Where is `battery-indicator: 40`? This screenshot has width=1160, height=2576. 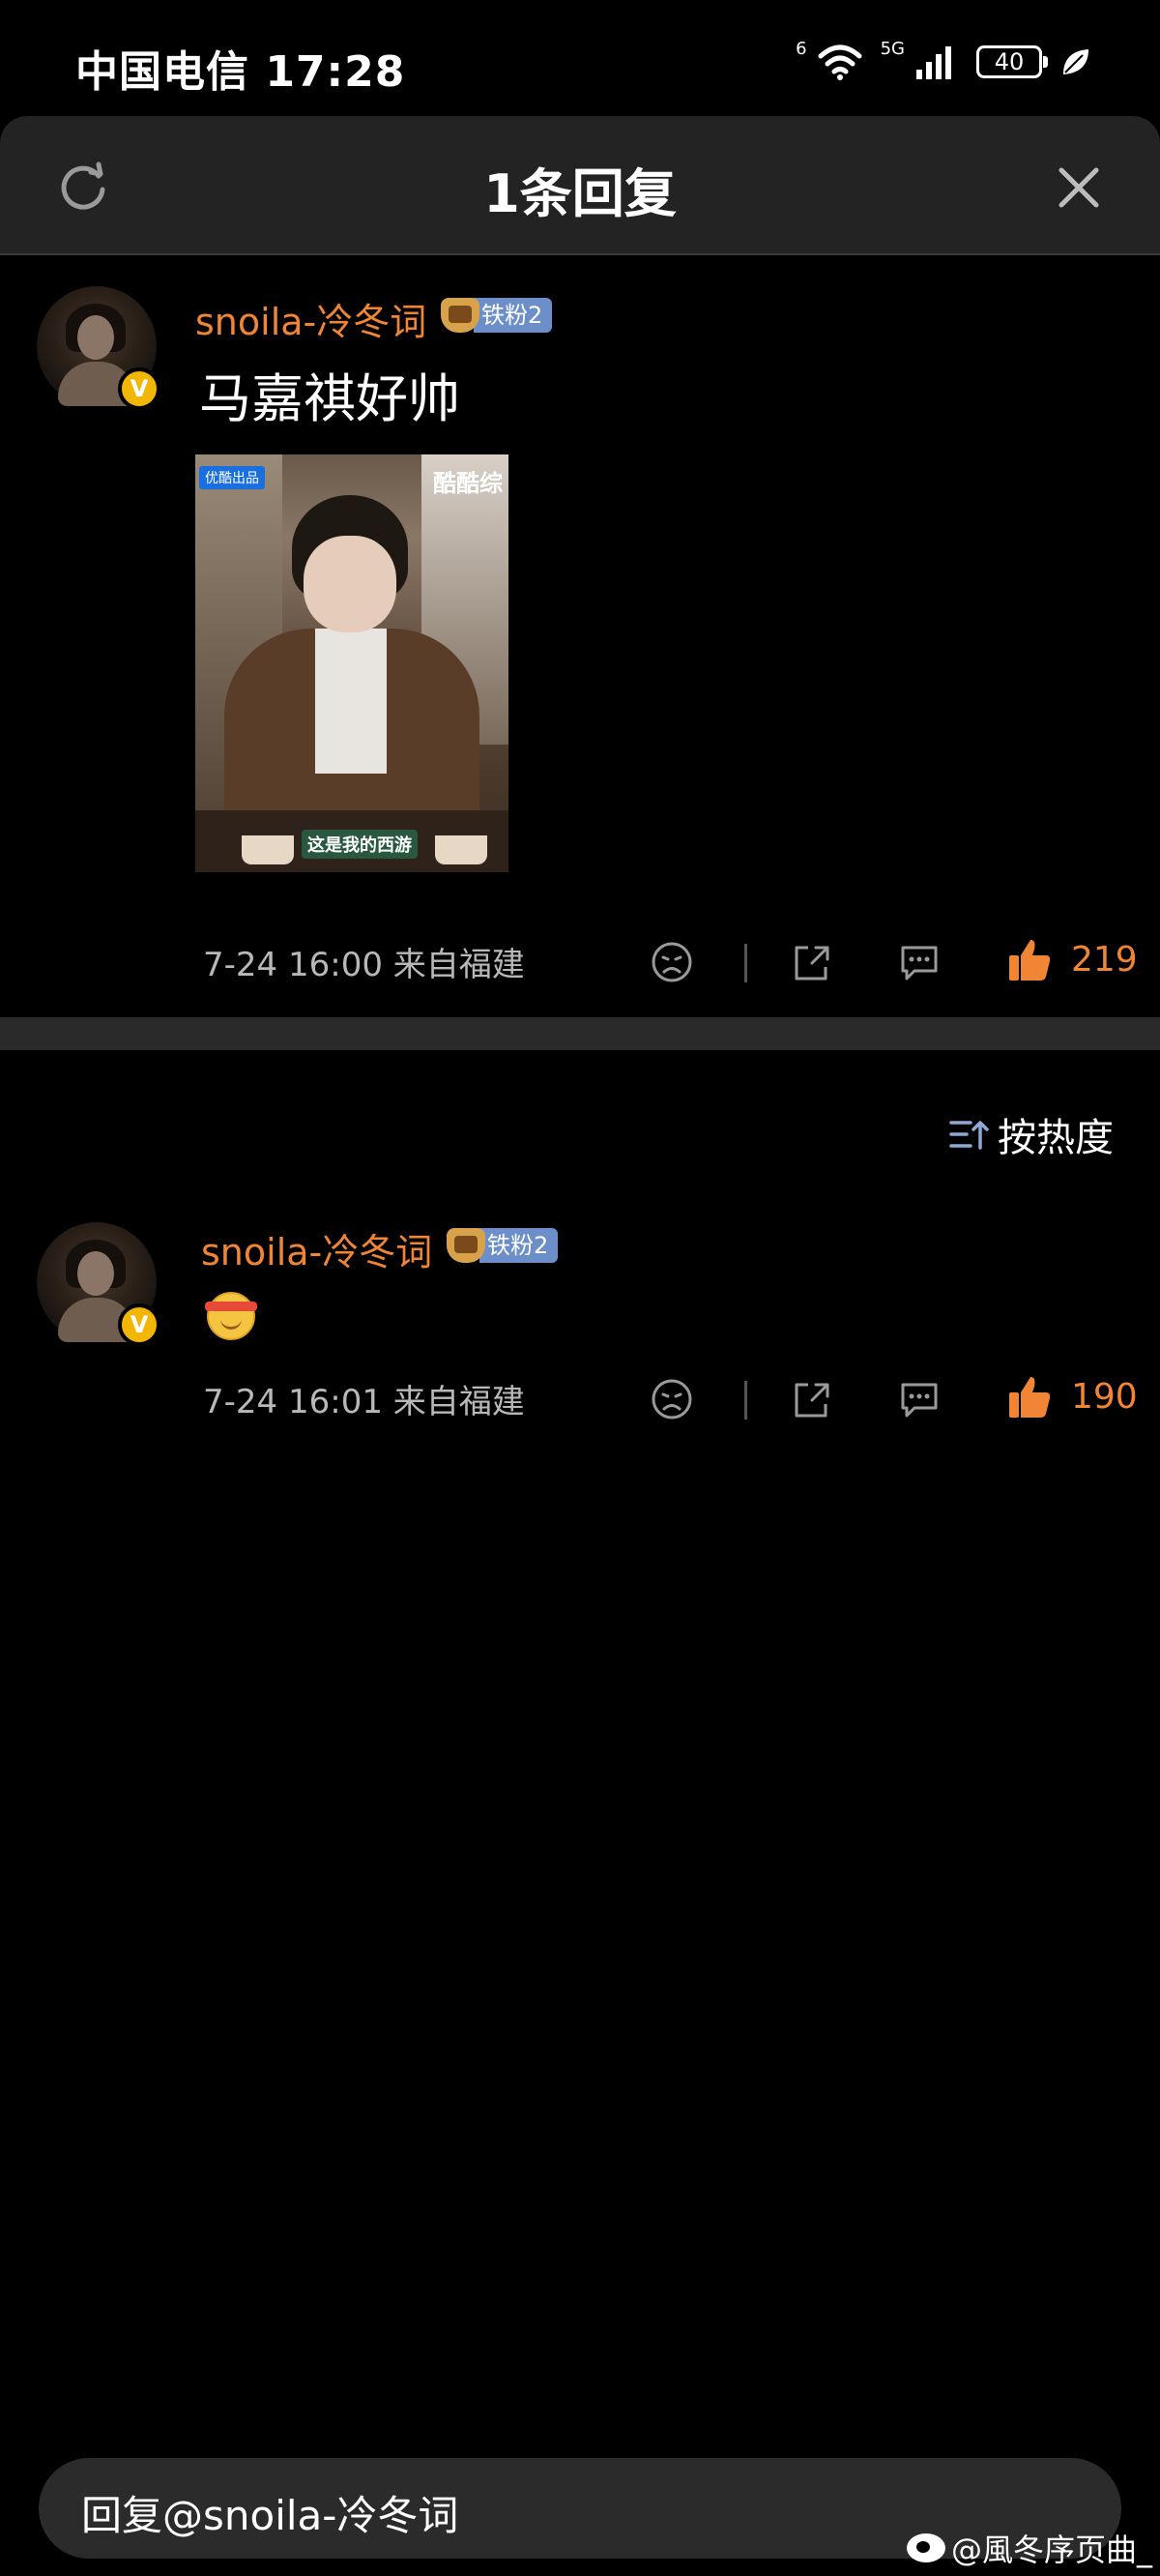
battery-indicator: 40 is located at coordinates (1012, 61).